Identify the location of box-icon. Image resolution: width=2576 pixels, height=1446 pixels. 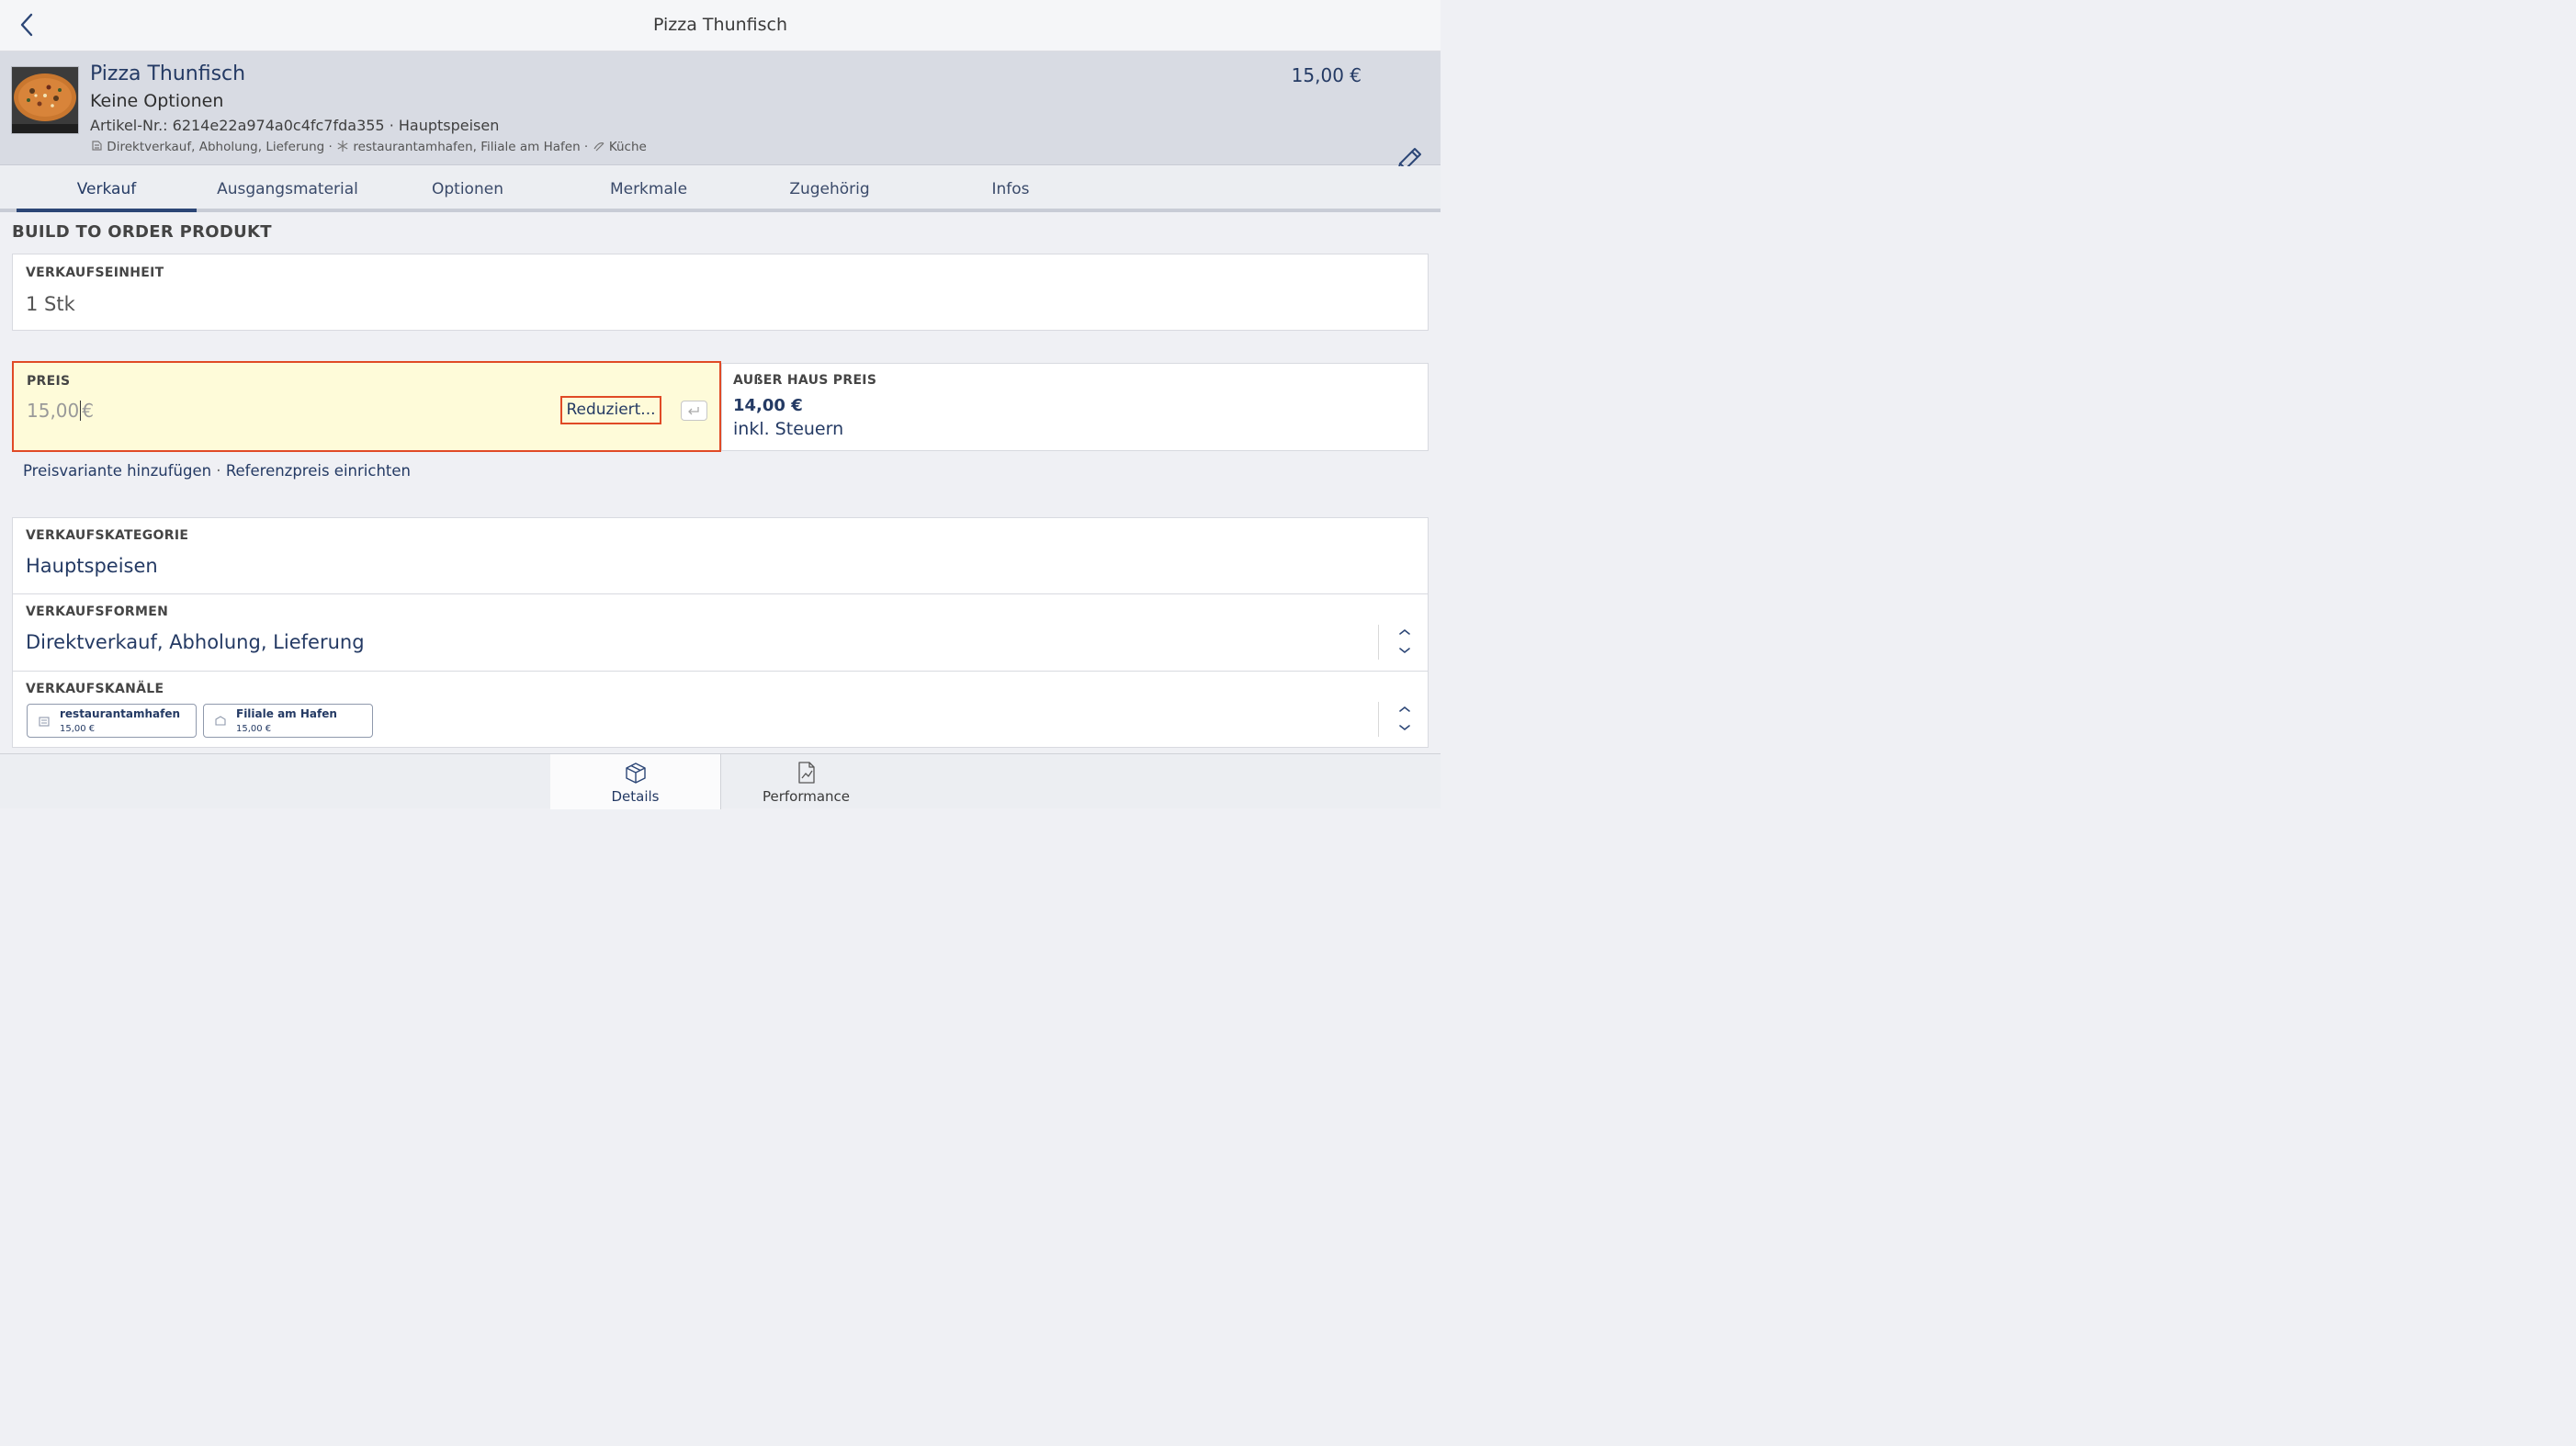
(636, 773).